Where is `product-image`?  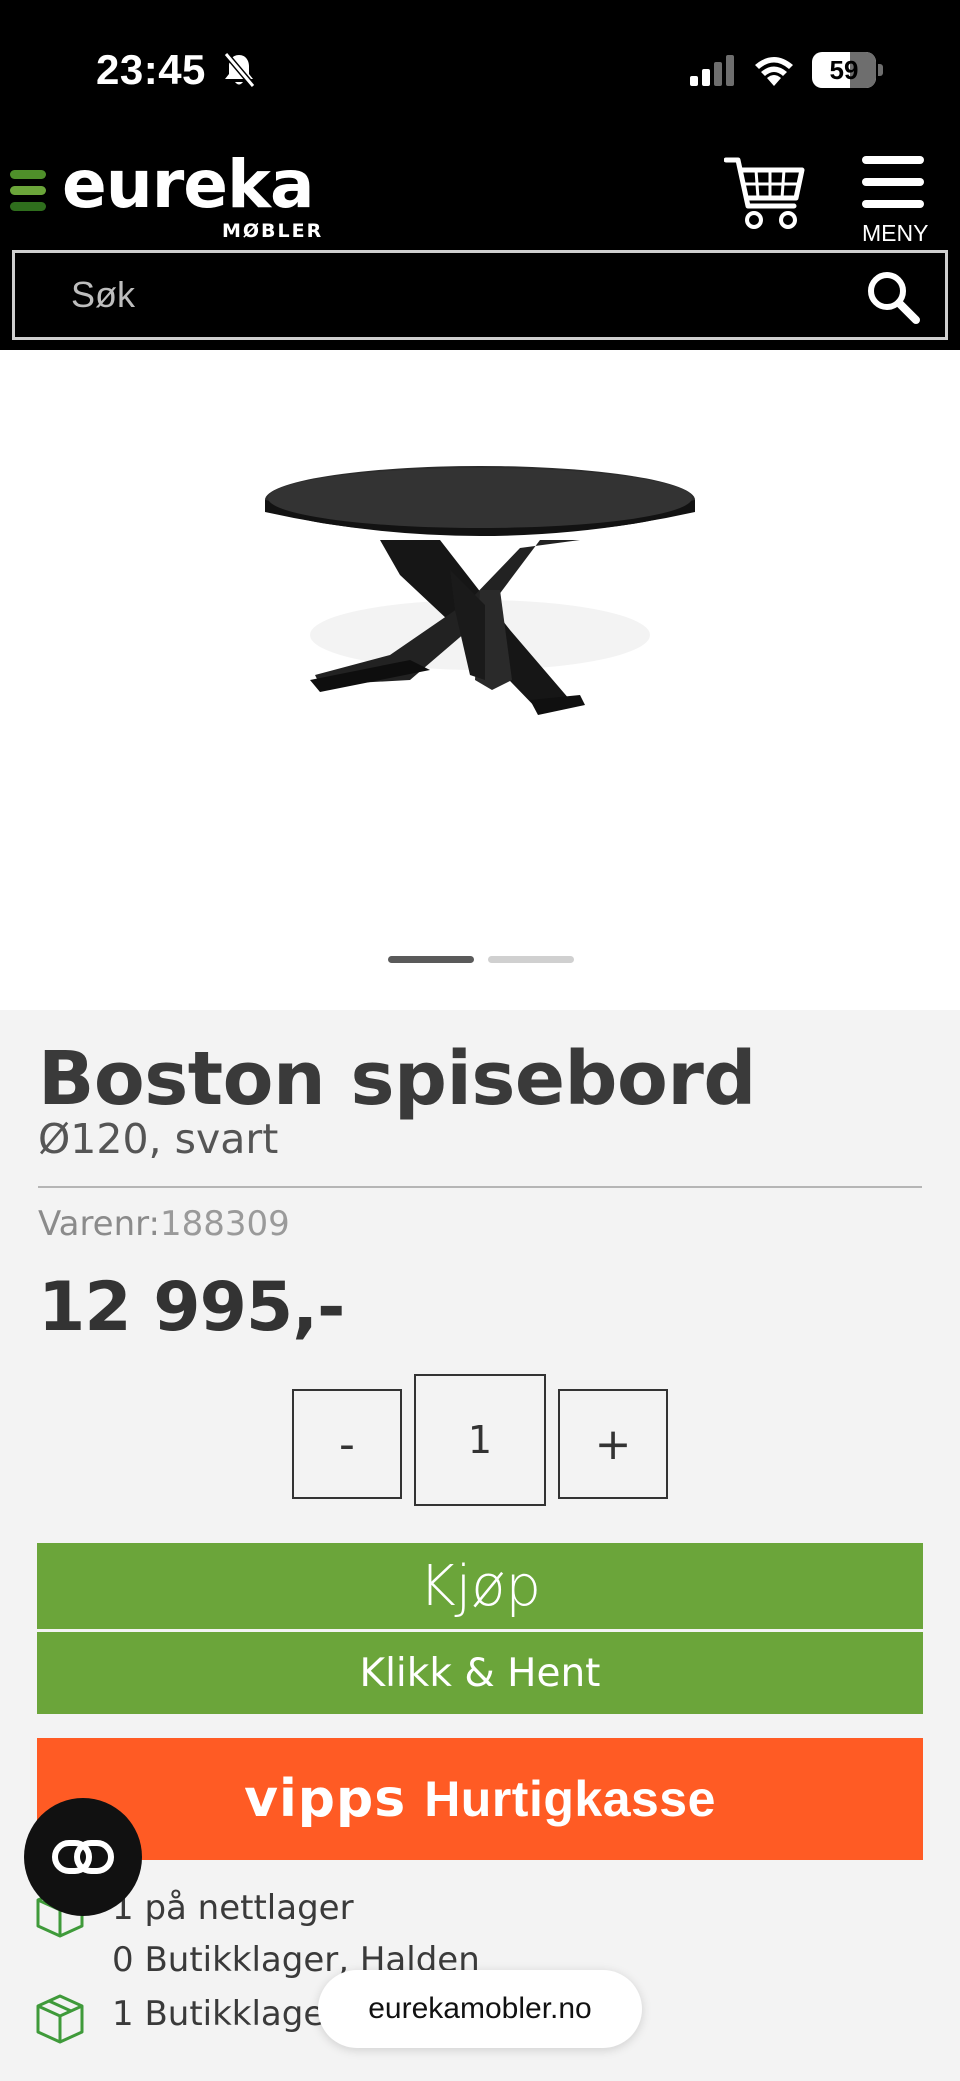 product-image is located at coordinates (480, 595).